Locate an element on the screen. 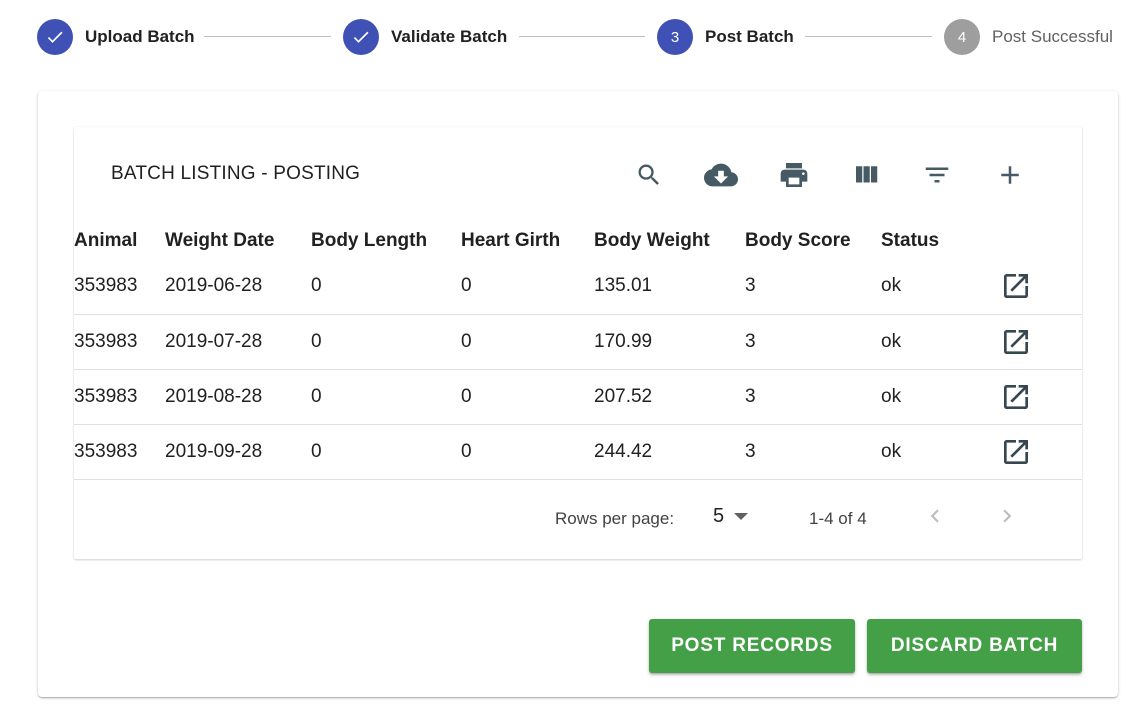  step-number: 3 is located at coordinates (675, 37).